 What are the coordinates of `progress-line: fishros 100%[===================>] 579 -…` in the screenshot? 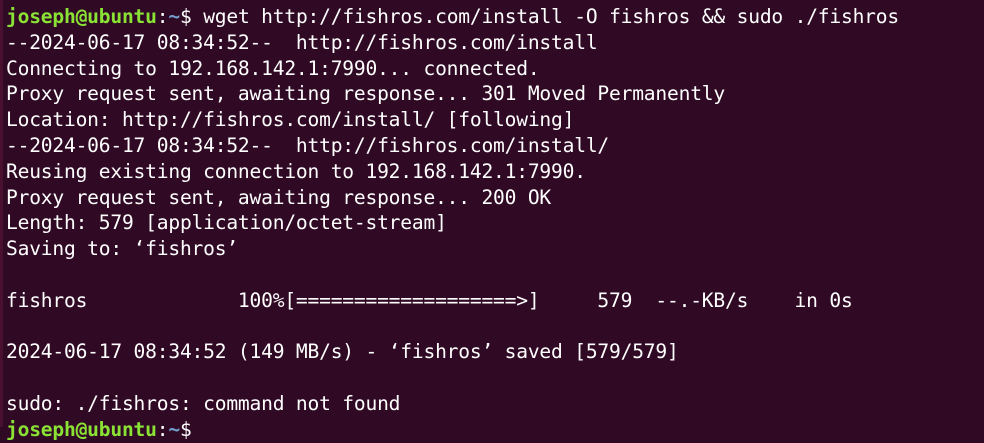 It's located at (429, 300).